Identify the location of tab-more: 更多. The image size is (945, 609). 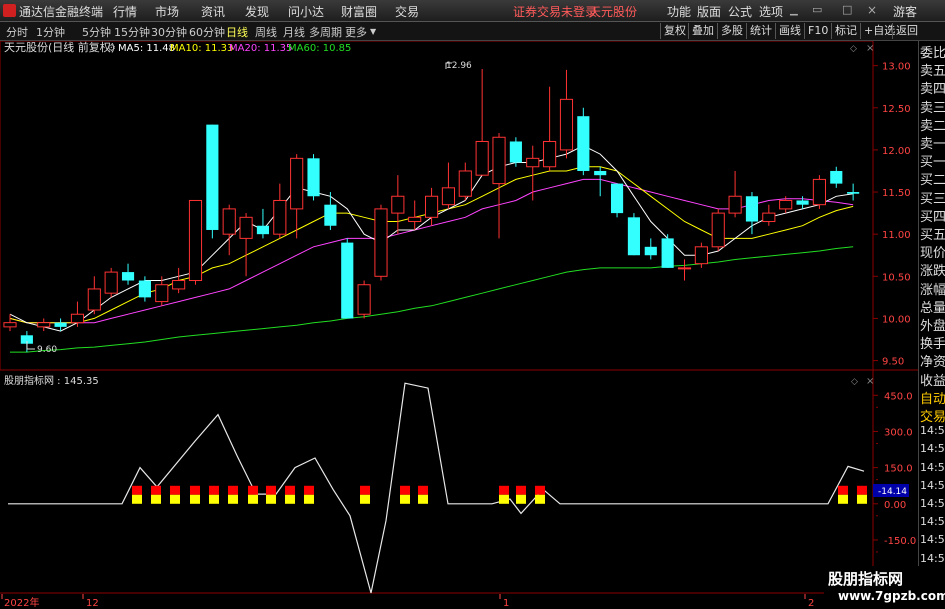
(356, 32).